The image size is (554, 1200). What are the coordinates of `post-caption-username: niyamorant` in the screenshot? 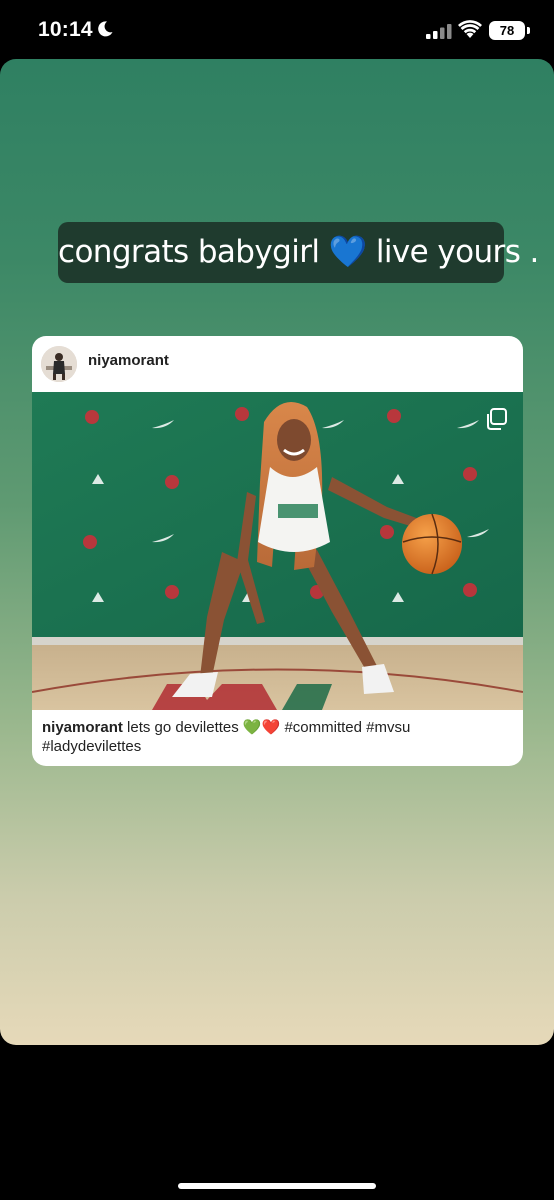 It's located at (82, 727).